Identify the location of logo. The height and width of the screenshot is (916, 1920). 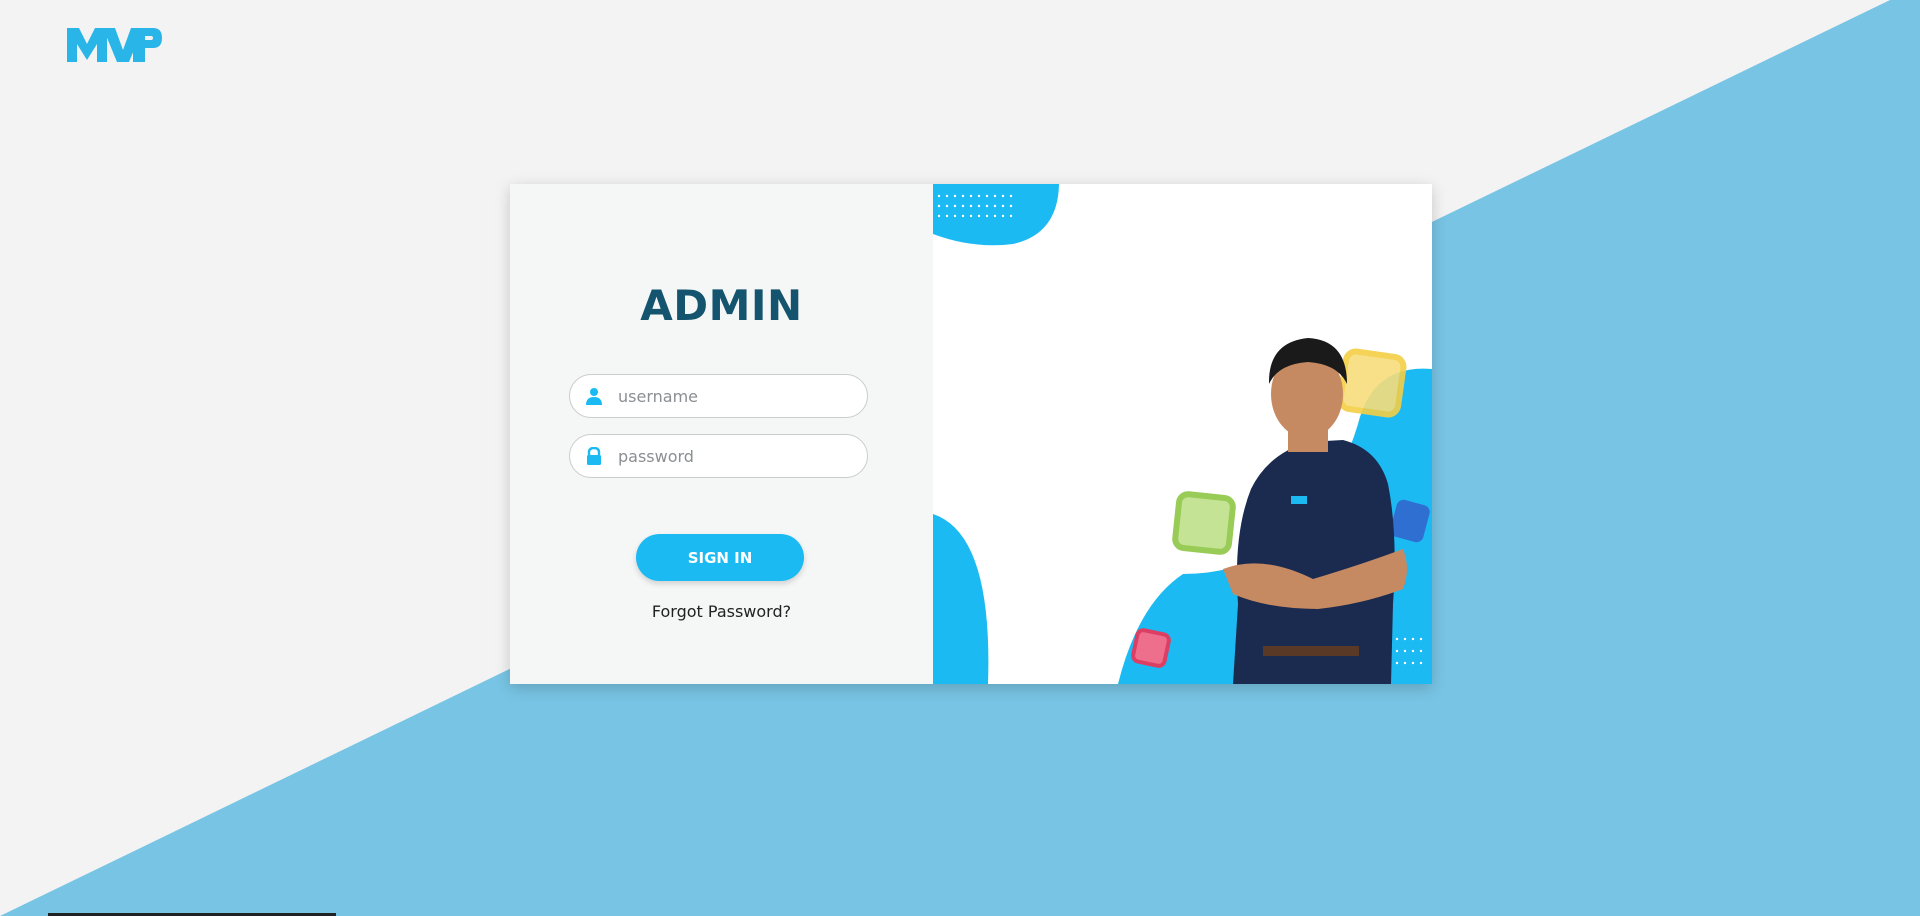
(114, 45).